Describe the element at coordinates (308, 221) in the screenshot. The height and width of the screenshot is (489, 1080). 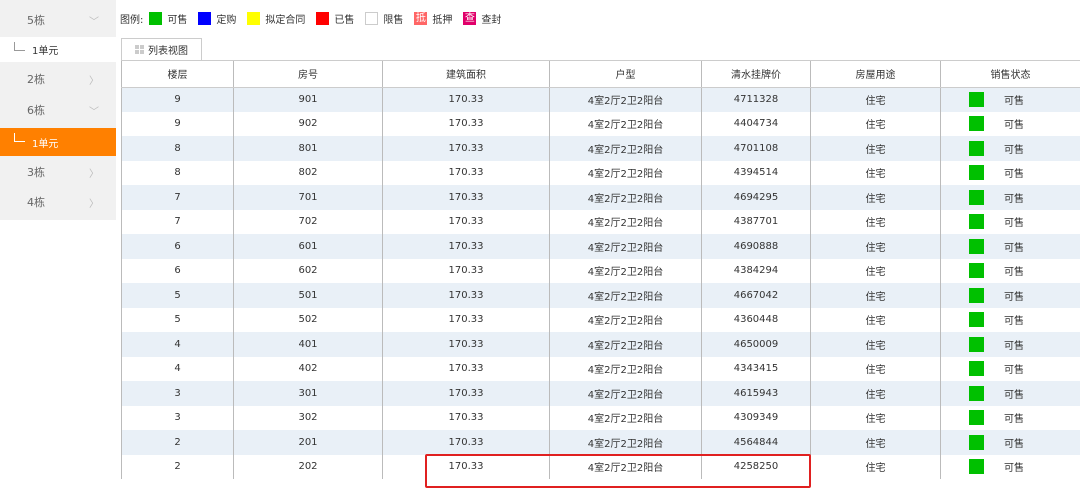
I see `room-number-cell: 702` at that location.